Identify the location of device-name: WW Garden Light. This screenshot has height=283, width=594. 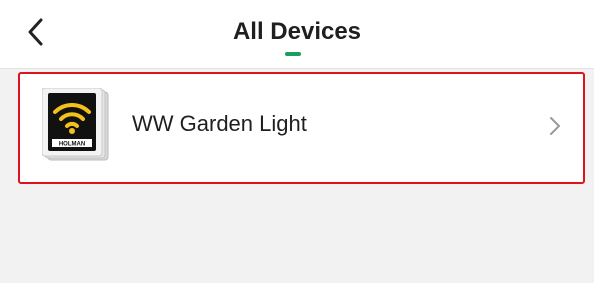
(219, 123).